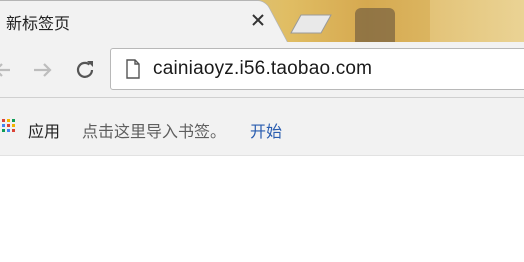 This screenshot has width=524, height=262. I want to click on back-arrow-icon, so click(8, 70).